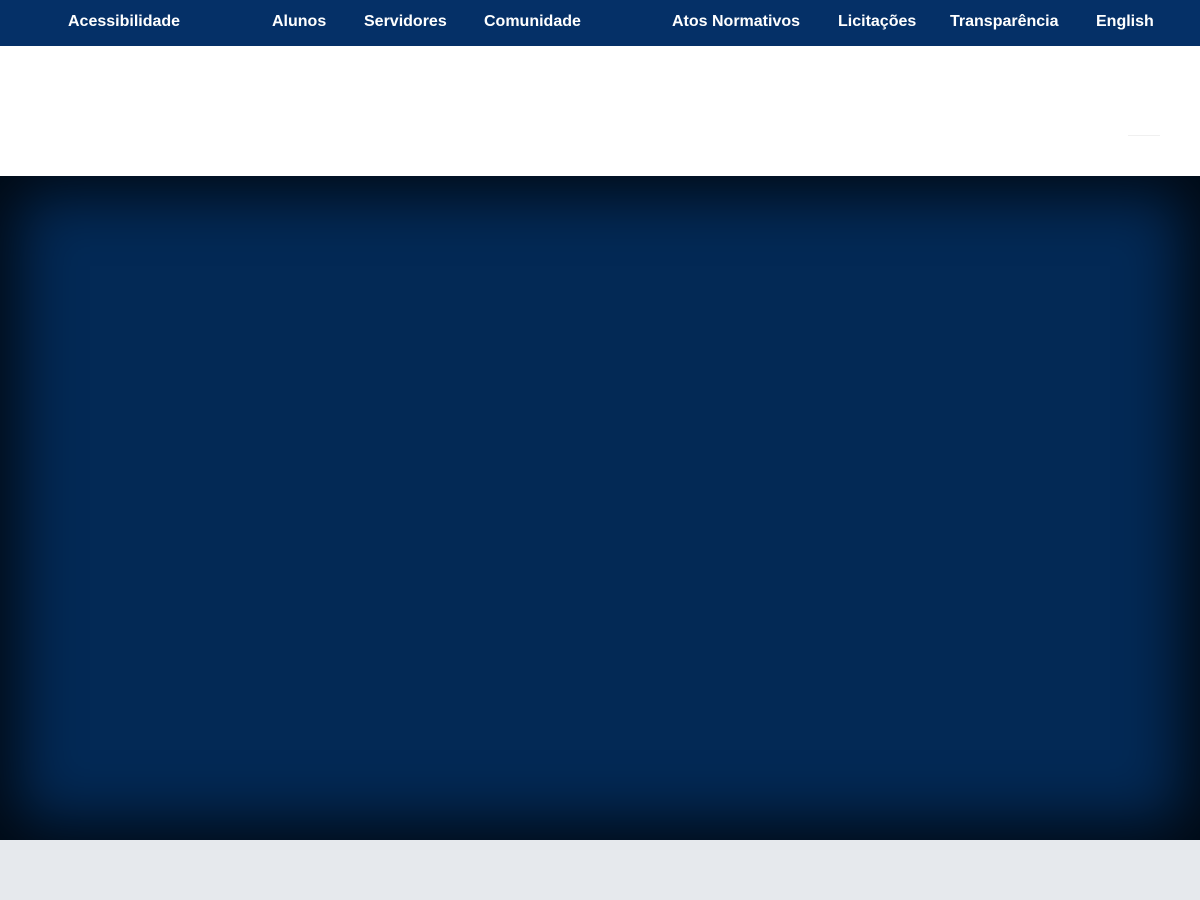 Image resolution: width=1200 pixels, height=900 pixels. What do you see at coordinates (1125, 23) in the screenshot?
I see `nav-link-english: English` at bounding box center [1125, 23].